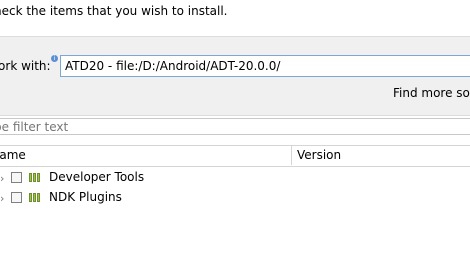  I want to click on work-with-input: ATD20 - file:/D:/Android/ADT-20.0.0/, so click(265, 66).